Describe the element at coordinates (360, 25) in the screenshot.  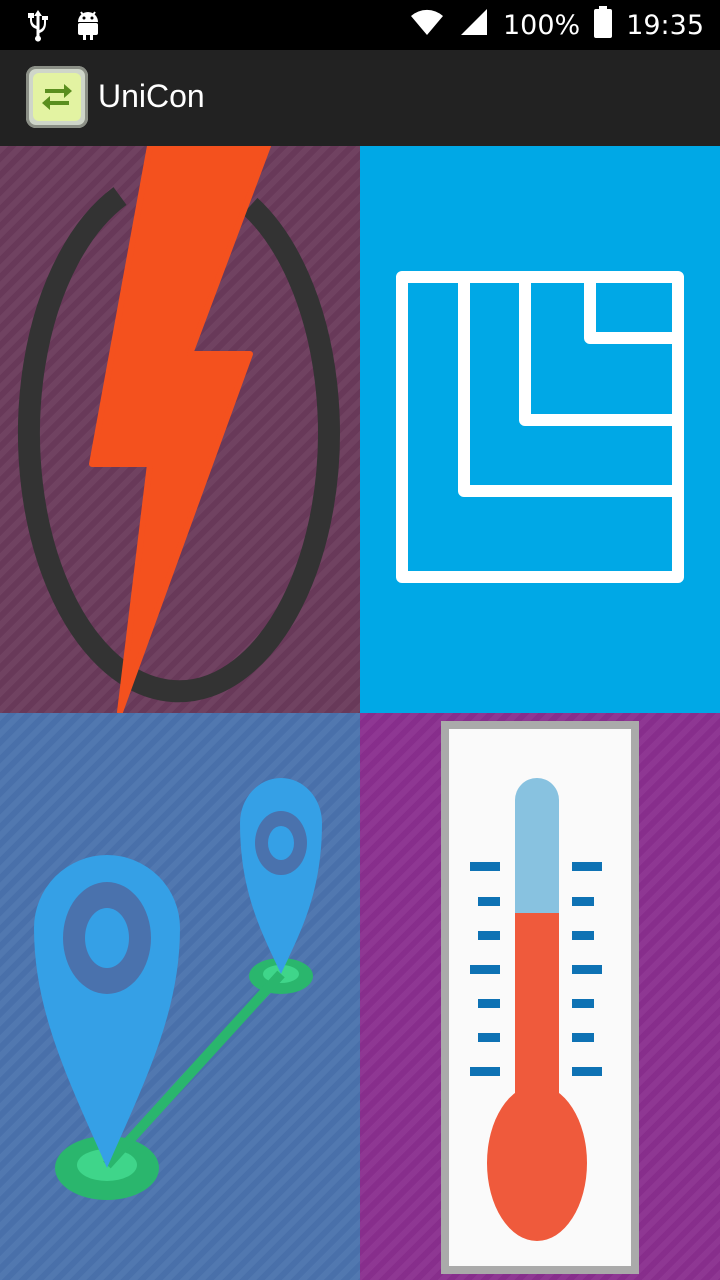
I see `status-bar: 100% 19:35` at that location.